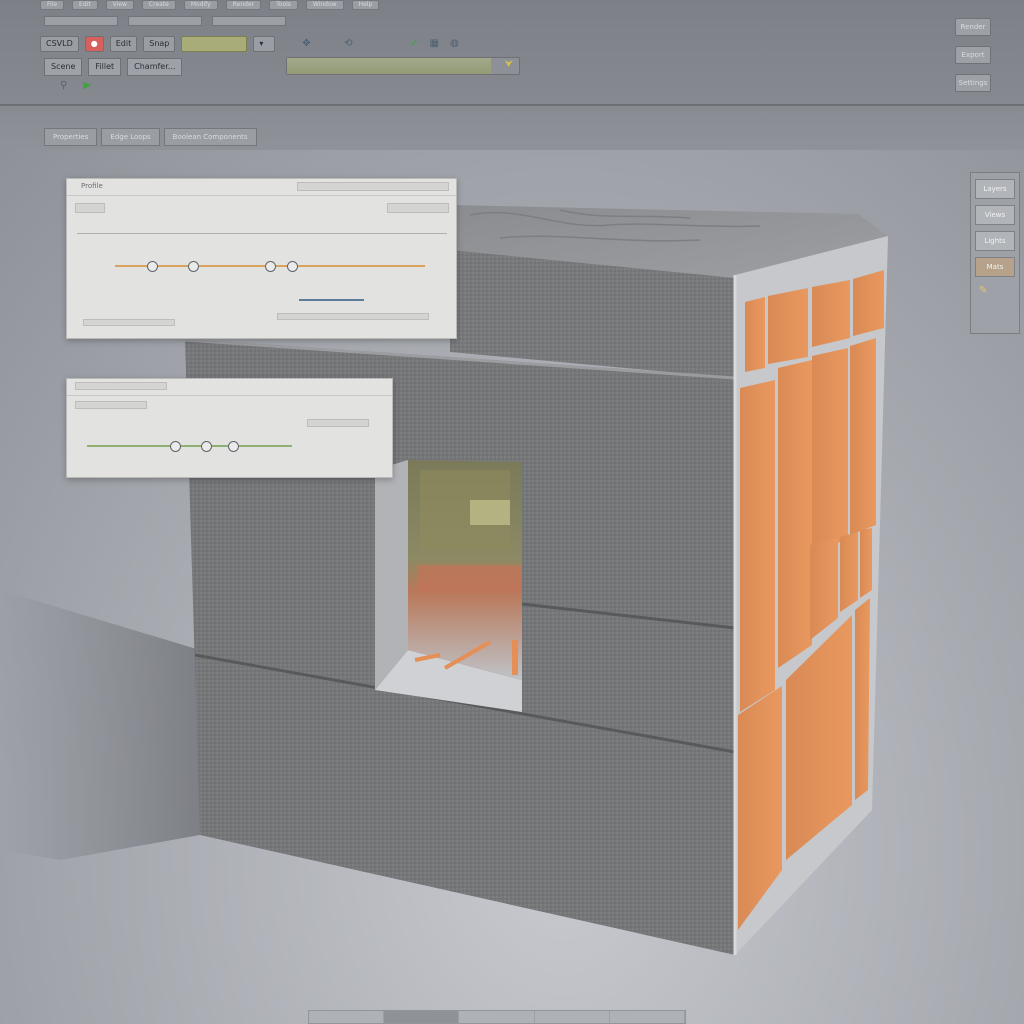  I want to click on status-icons-row: ⚲ ▶, so click(75, 85).